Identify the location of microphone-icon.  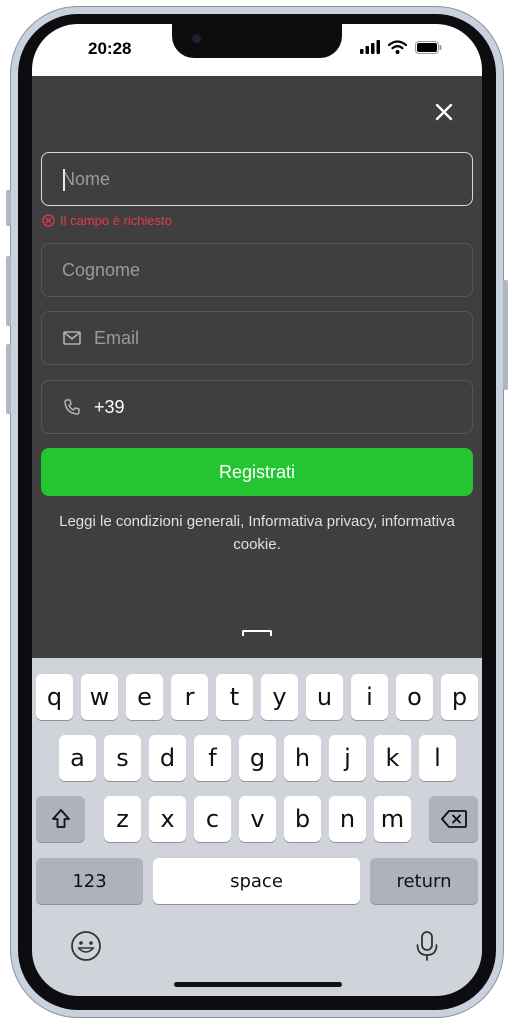
(427, 946).